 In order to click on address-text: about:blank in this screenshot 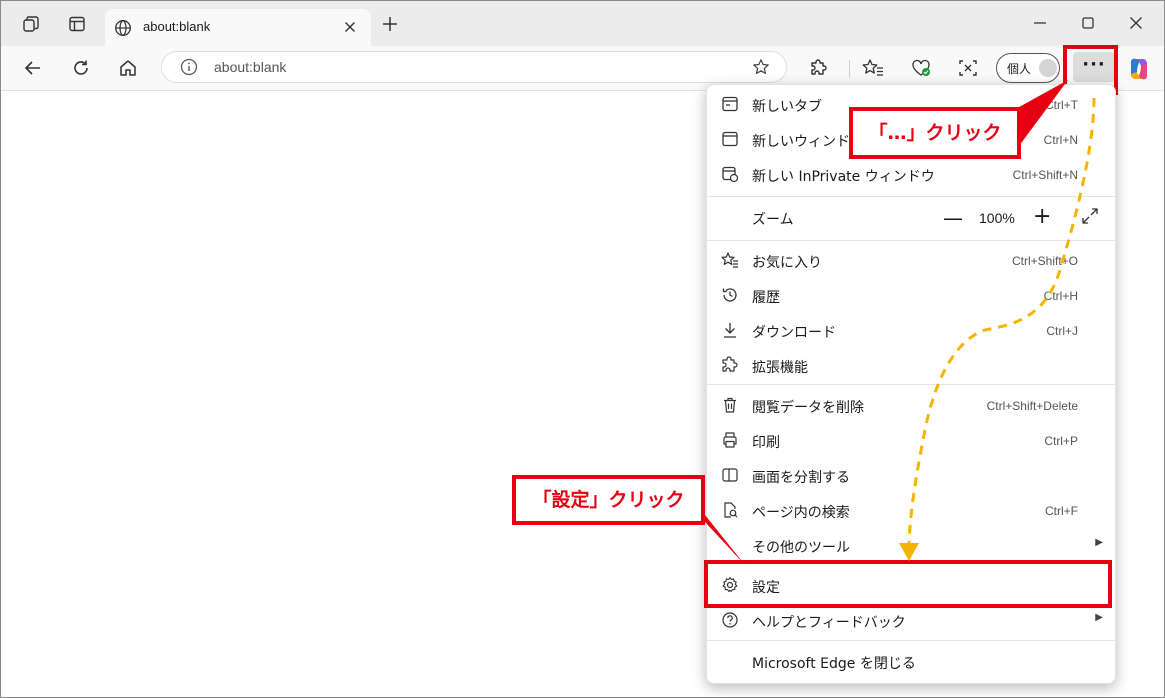, I will do `click(250, 67)`.